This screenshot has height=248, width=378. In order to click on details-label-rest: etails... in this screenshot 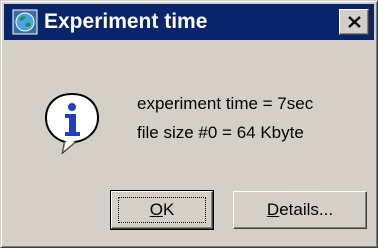, I will do `click(306, 209)`.